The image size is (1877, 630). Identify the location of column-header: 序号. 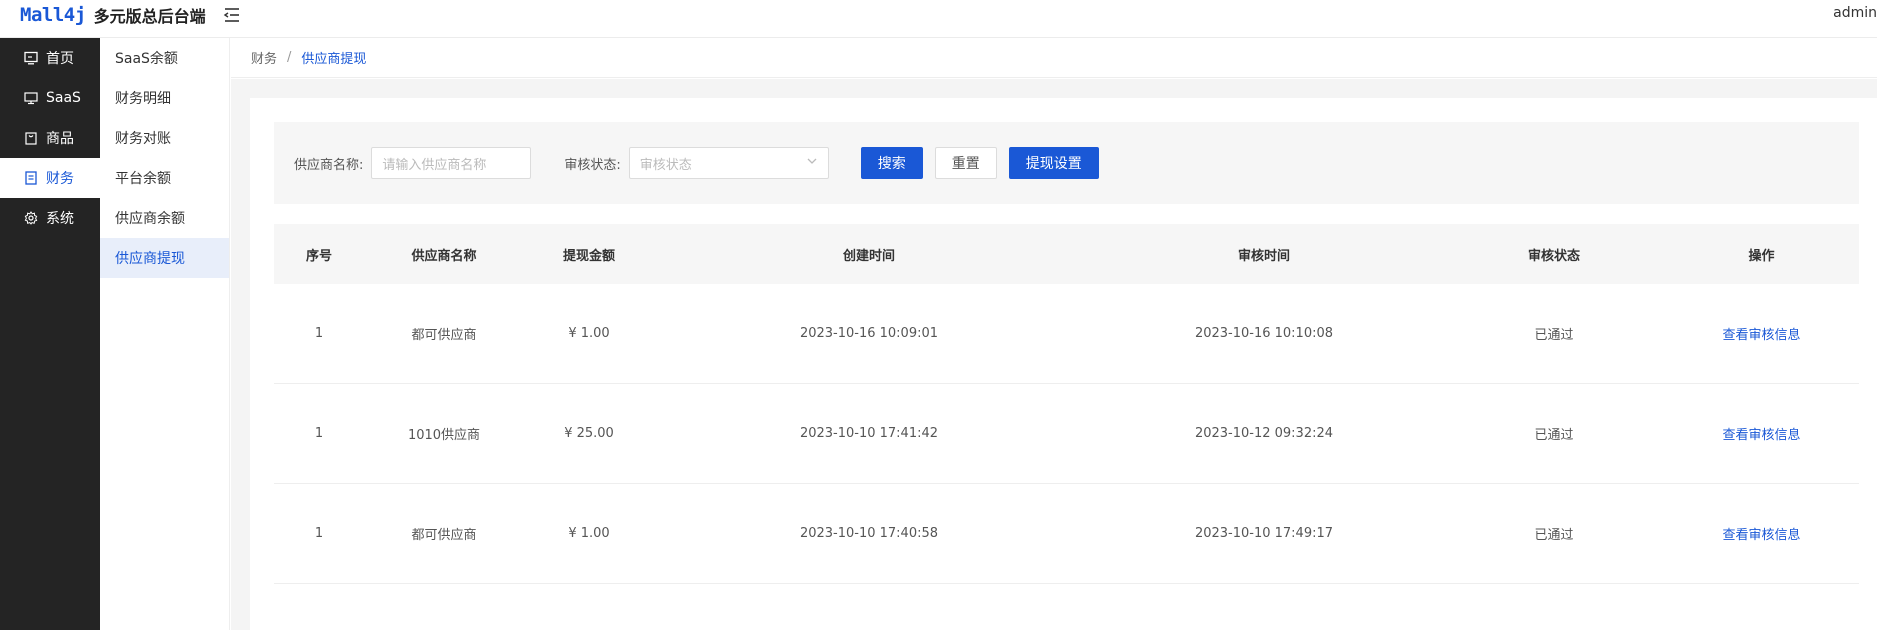
(318, 256).